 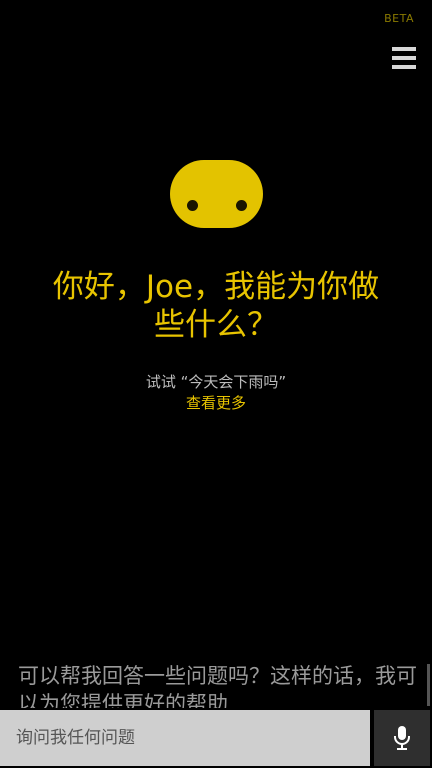 I want to click on beta-badge: BETA, so click(x=399, y=18).